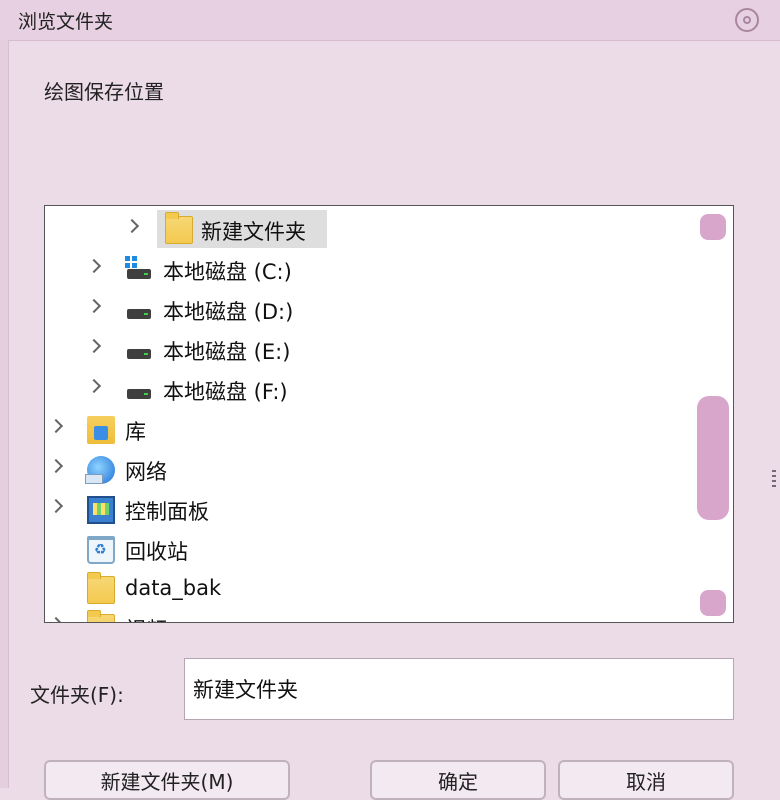  Describe the element at coordinates (167, 780) in the screenshot. I see `new-folder-button: 新建文件夹(M)` at that location.